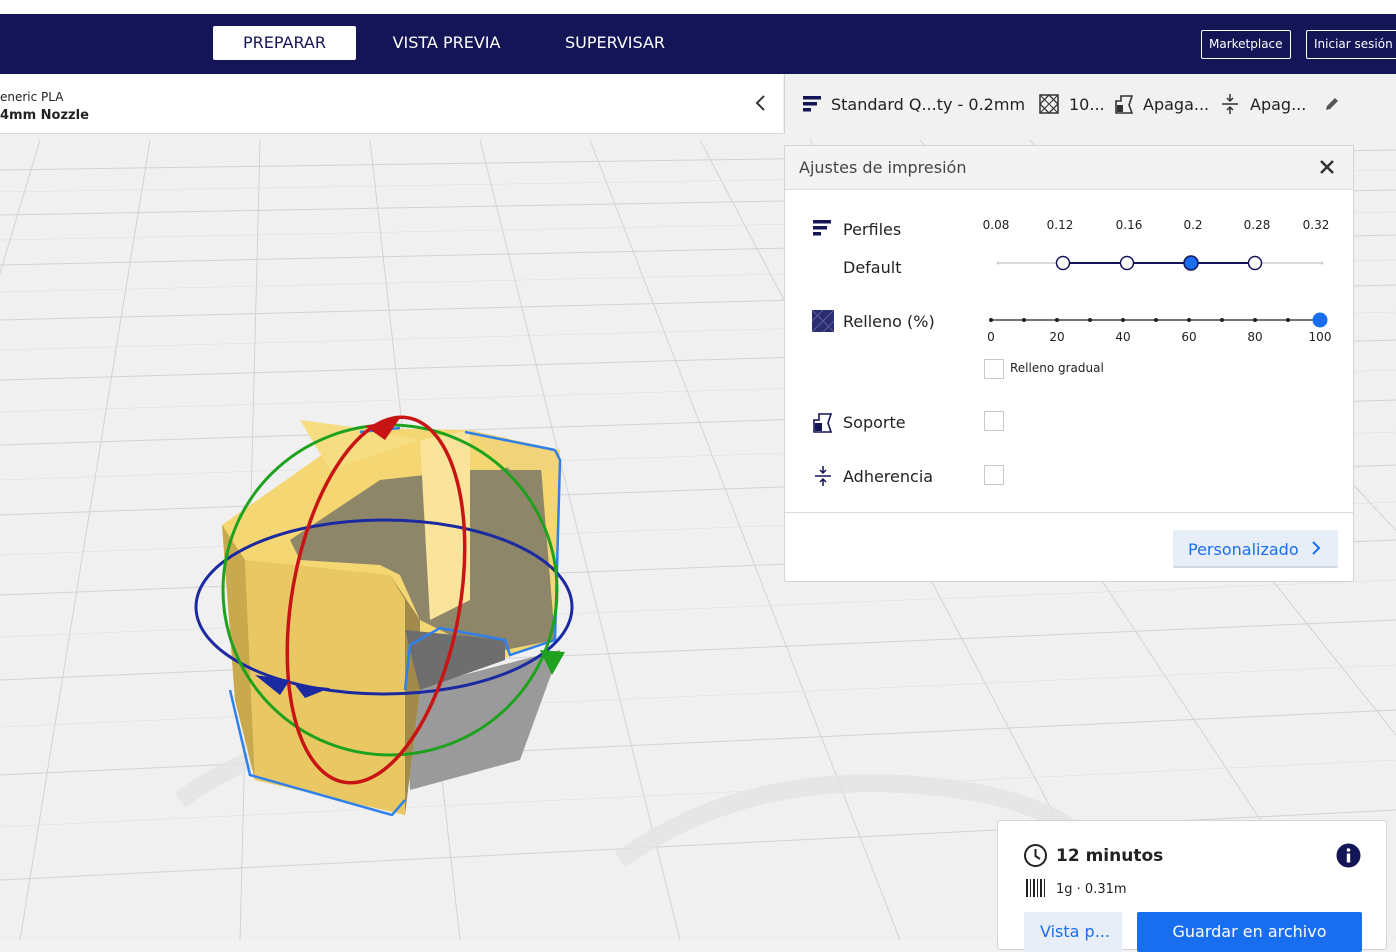 The image size is (1396, 952). I want to click on window-top-strip, so click(698, 7).